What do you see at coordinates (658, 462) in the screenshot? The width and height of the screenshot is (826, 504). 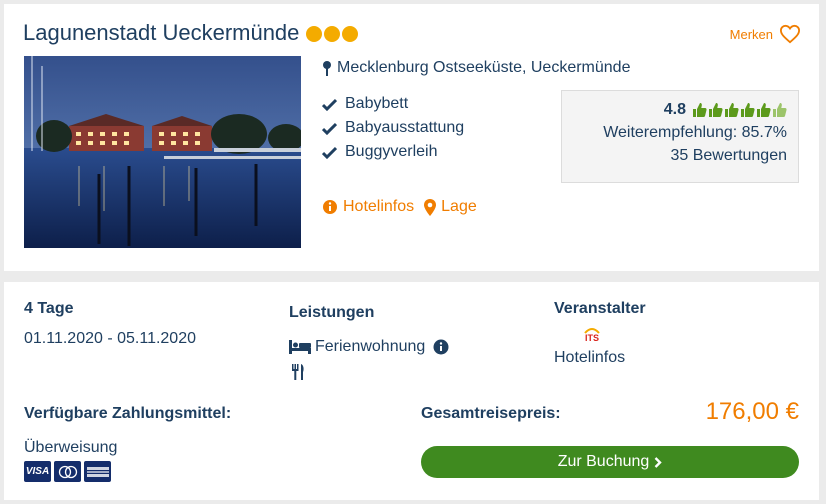 I see `chevron-right-icon` at bounding box center [658, 462].